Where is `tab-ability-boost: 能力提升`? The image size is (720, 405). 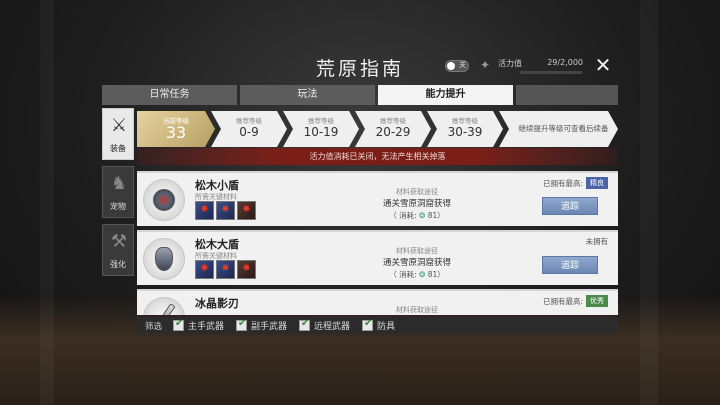 tab-ability-boost: 能力提升 is located at coordinates (445, 95).